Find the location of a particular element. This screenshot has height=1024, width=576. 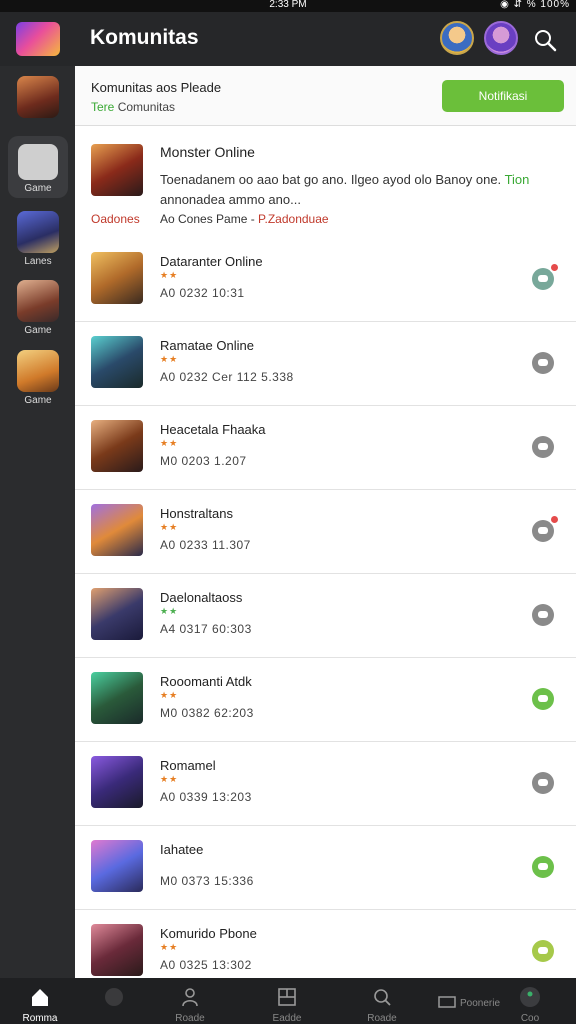

tab-more: Coo is located at coordinates (530, 1003).